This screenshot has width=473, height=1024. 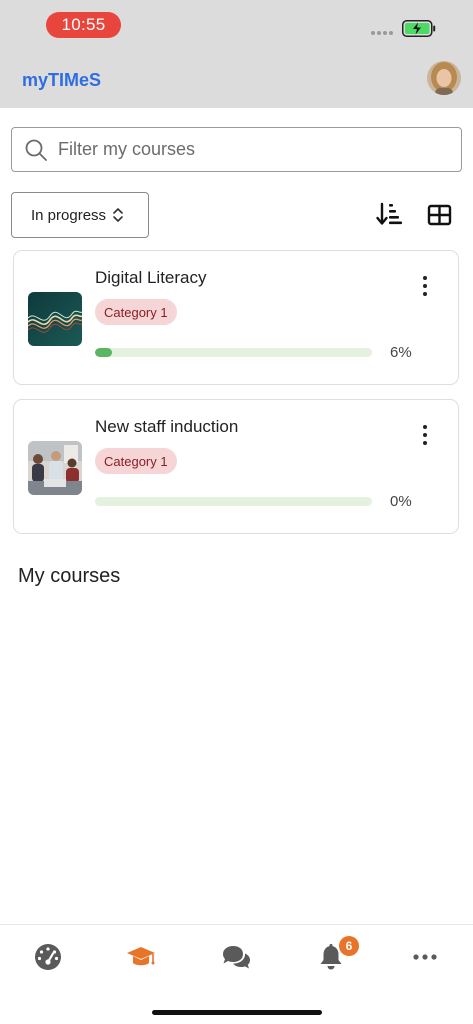 What do you see at coordinates (62, 80) in the screenshot?
I see `app-title: myTIMeS` at bounding box center [62, 80].